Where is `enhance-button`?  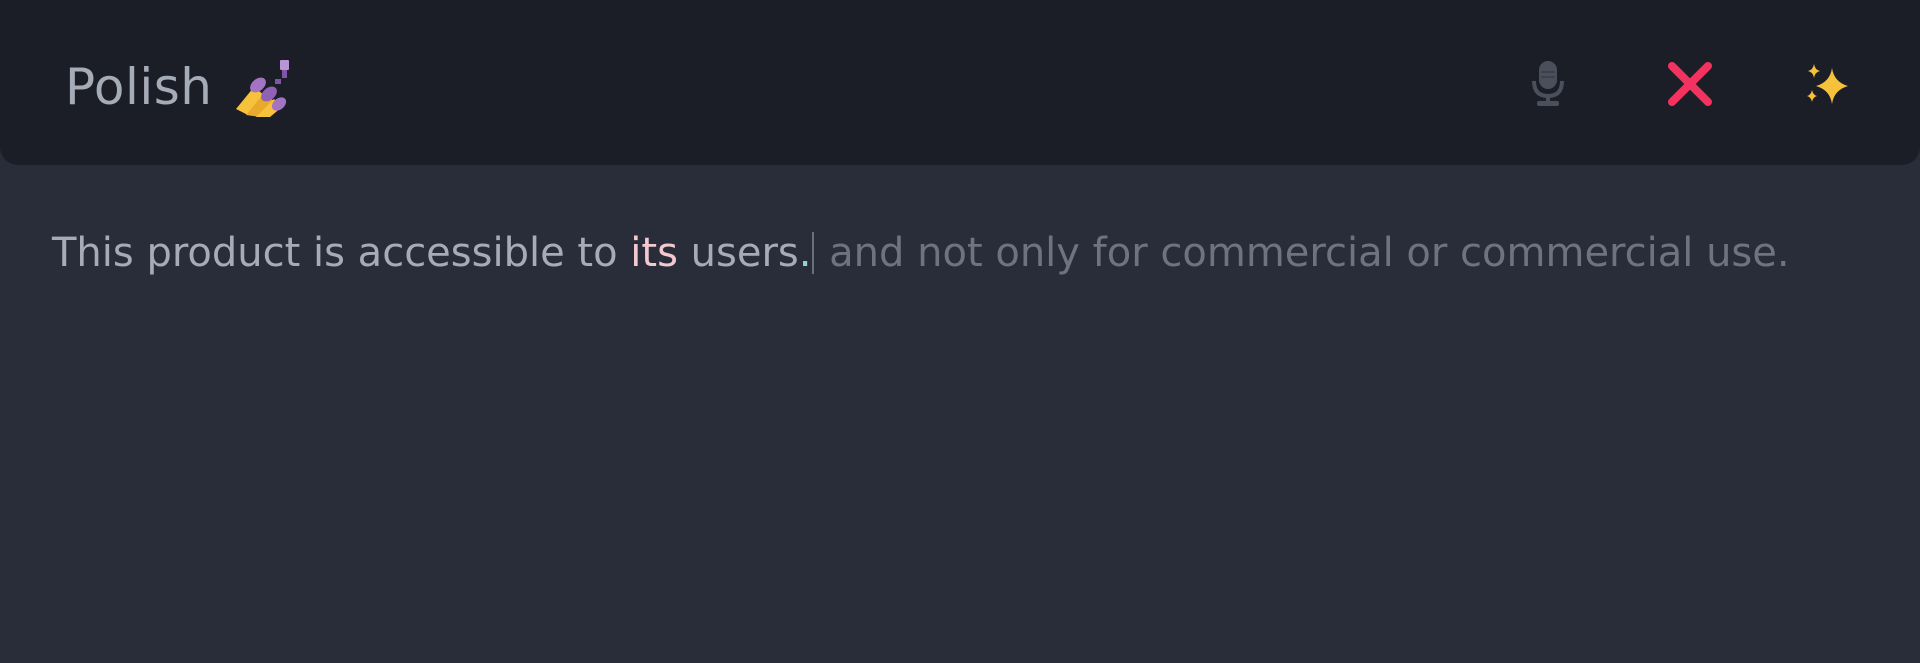
enhance-button is located at coordinates (1828, 86).